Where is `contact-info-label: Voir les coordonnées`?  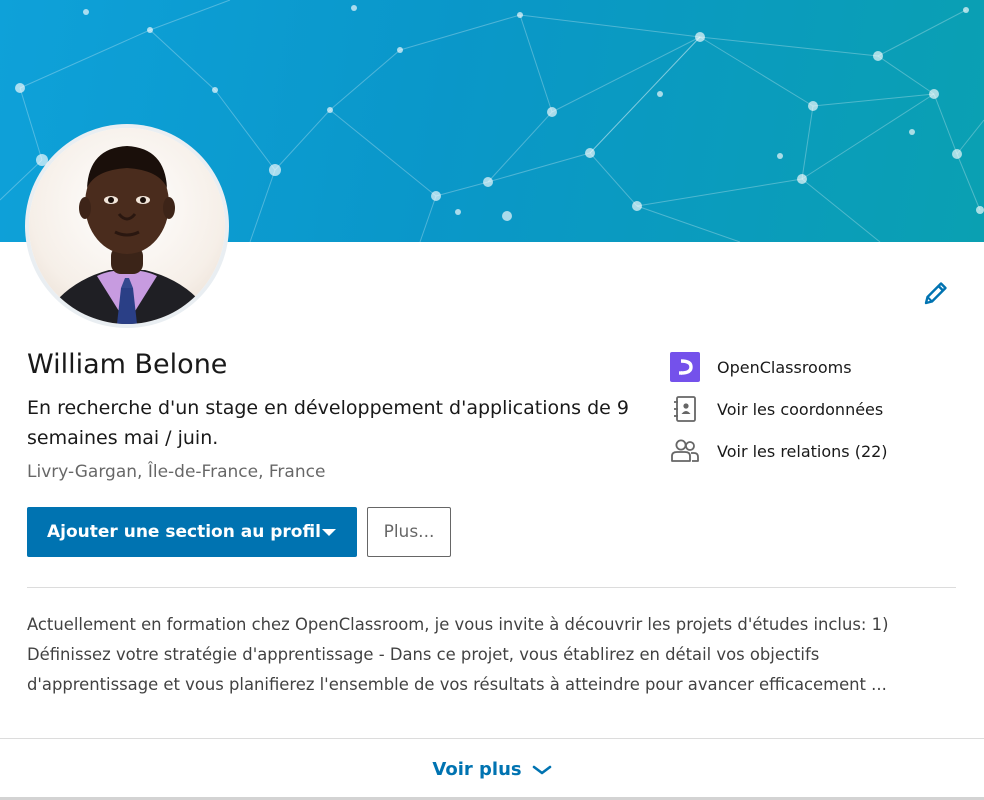 contact-info-label: Voir les coordonnées is located at coordinates (800, 409).